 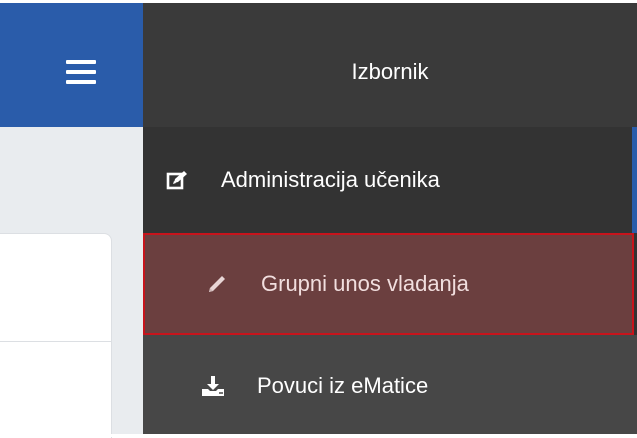 I want to click on menu-item-label: Grupni unos vladanja, so click(x=365, y=283).